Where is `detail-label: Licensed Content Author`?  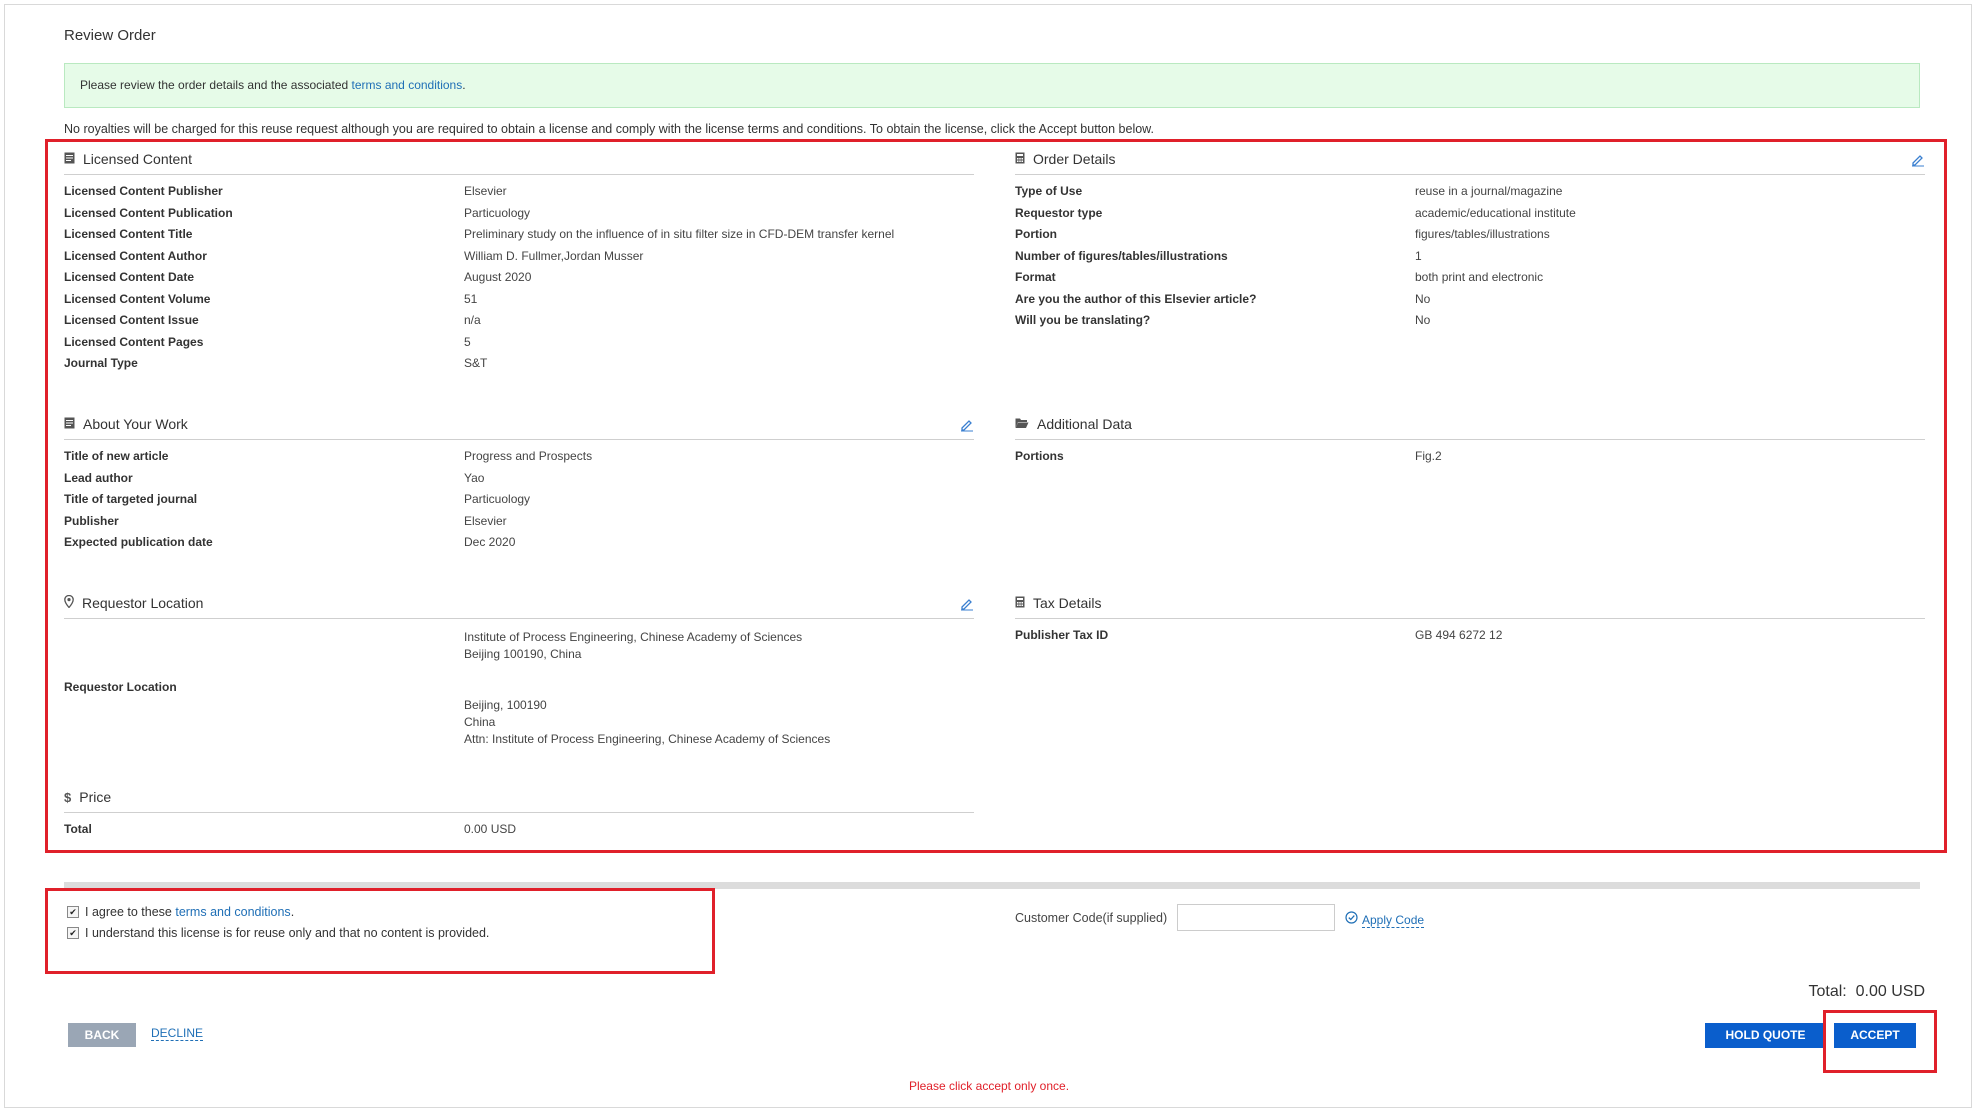 detail-label: Licensed Content Author is located at coordinates (135, 255).